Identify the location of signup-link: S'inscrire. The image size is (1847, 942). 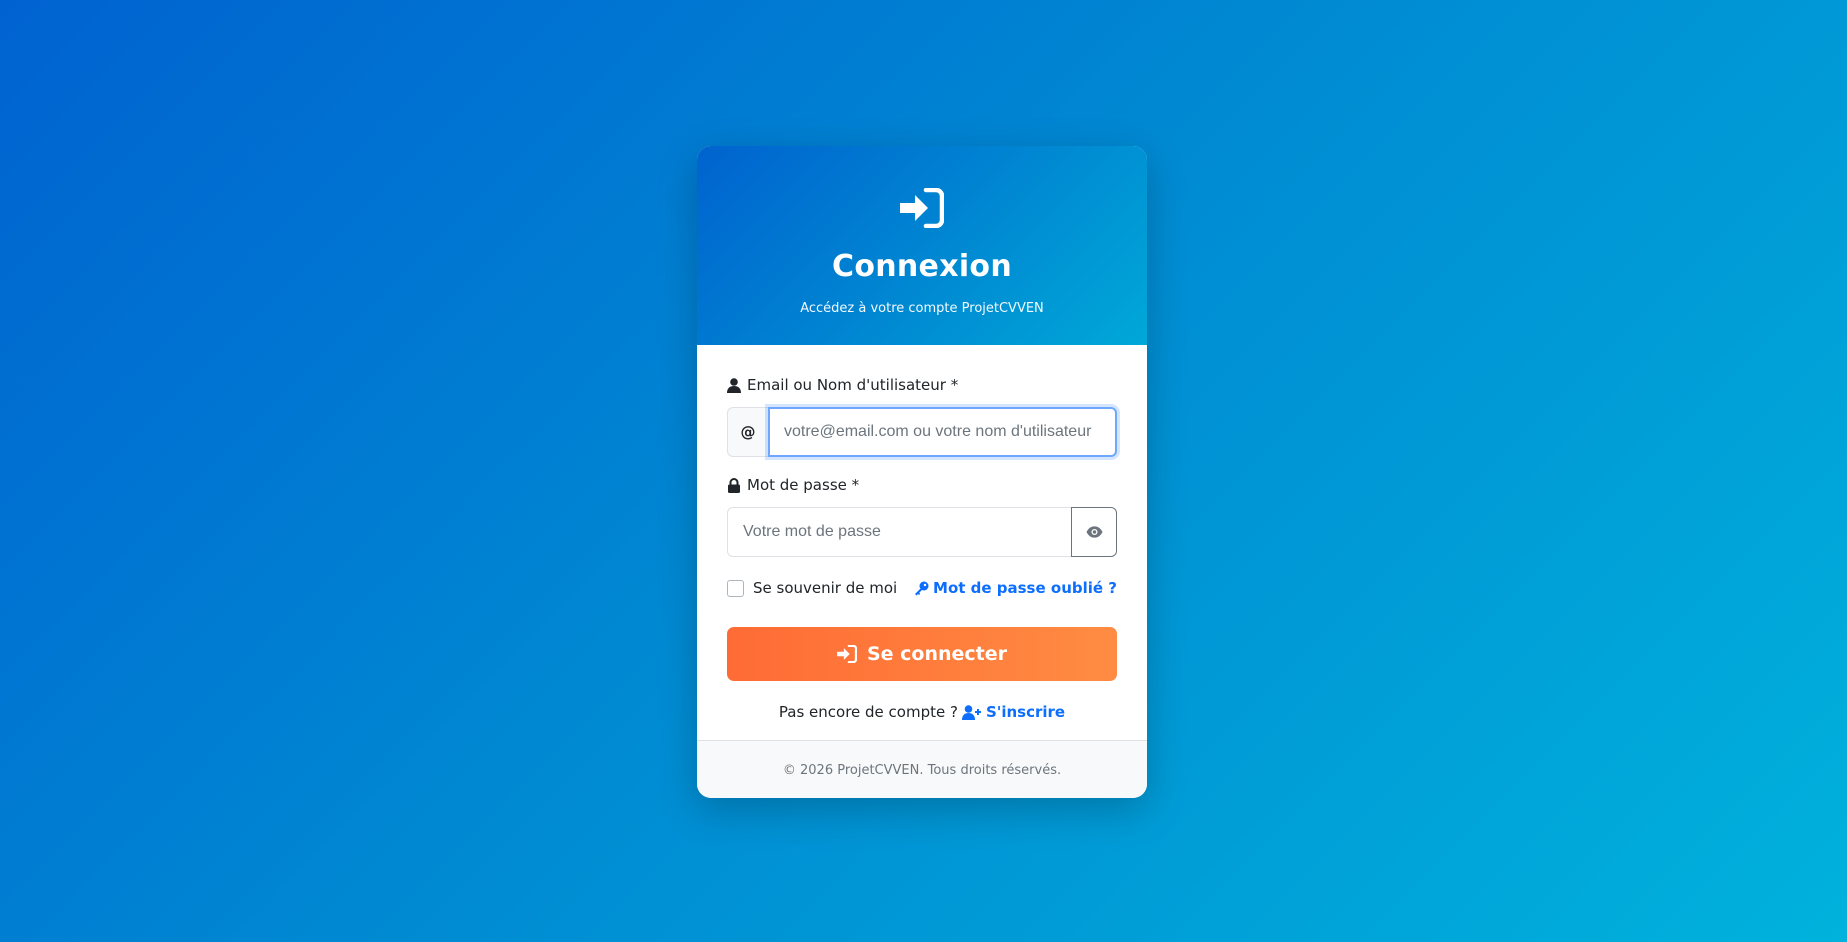
(1013, 712).